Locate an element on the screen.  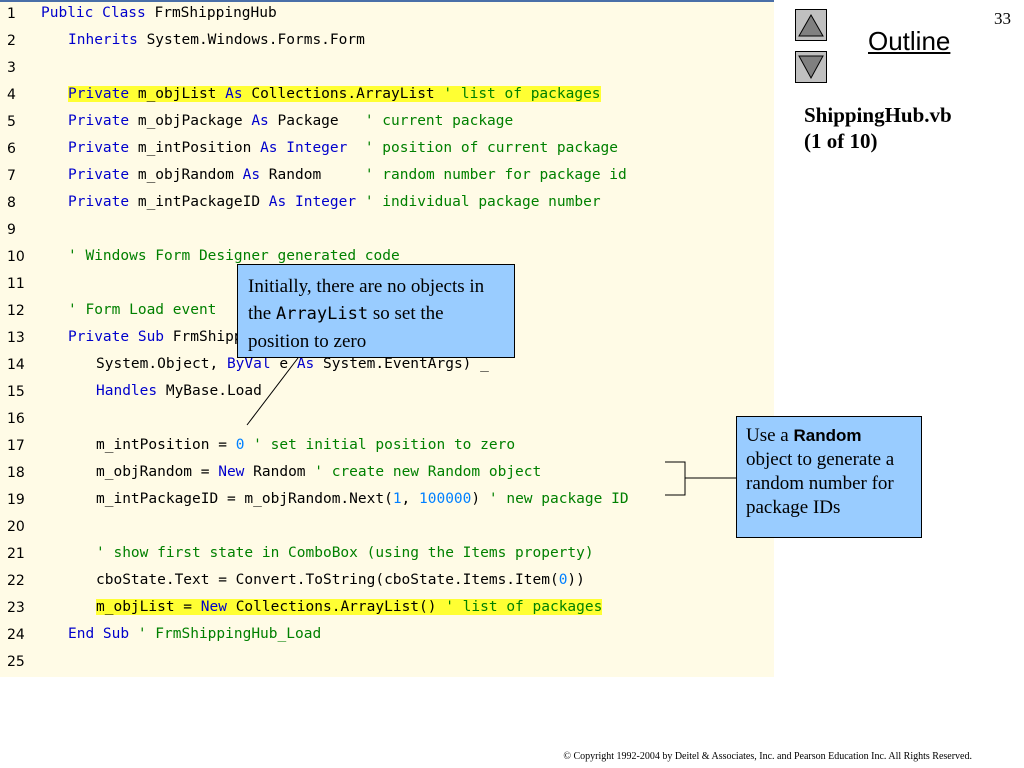
outline-link: Outline is located at coordinates (909, 41).